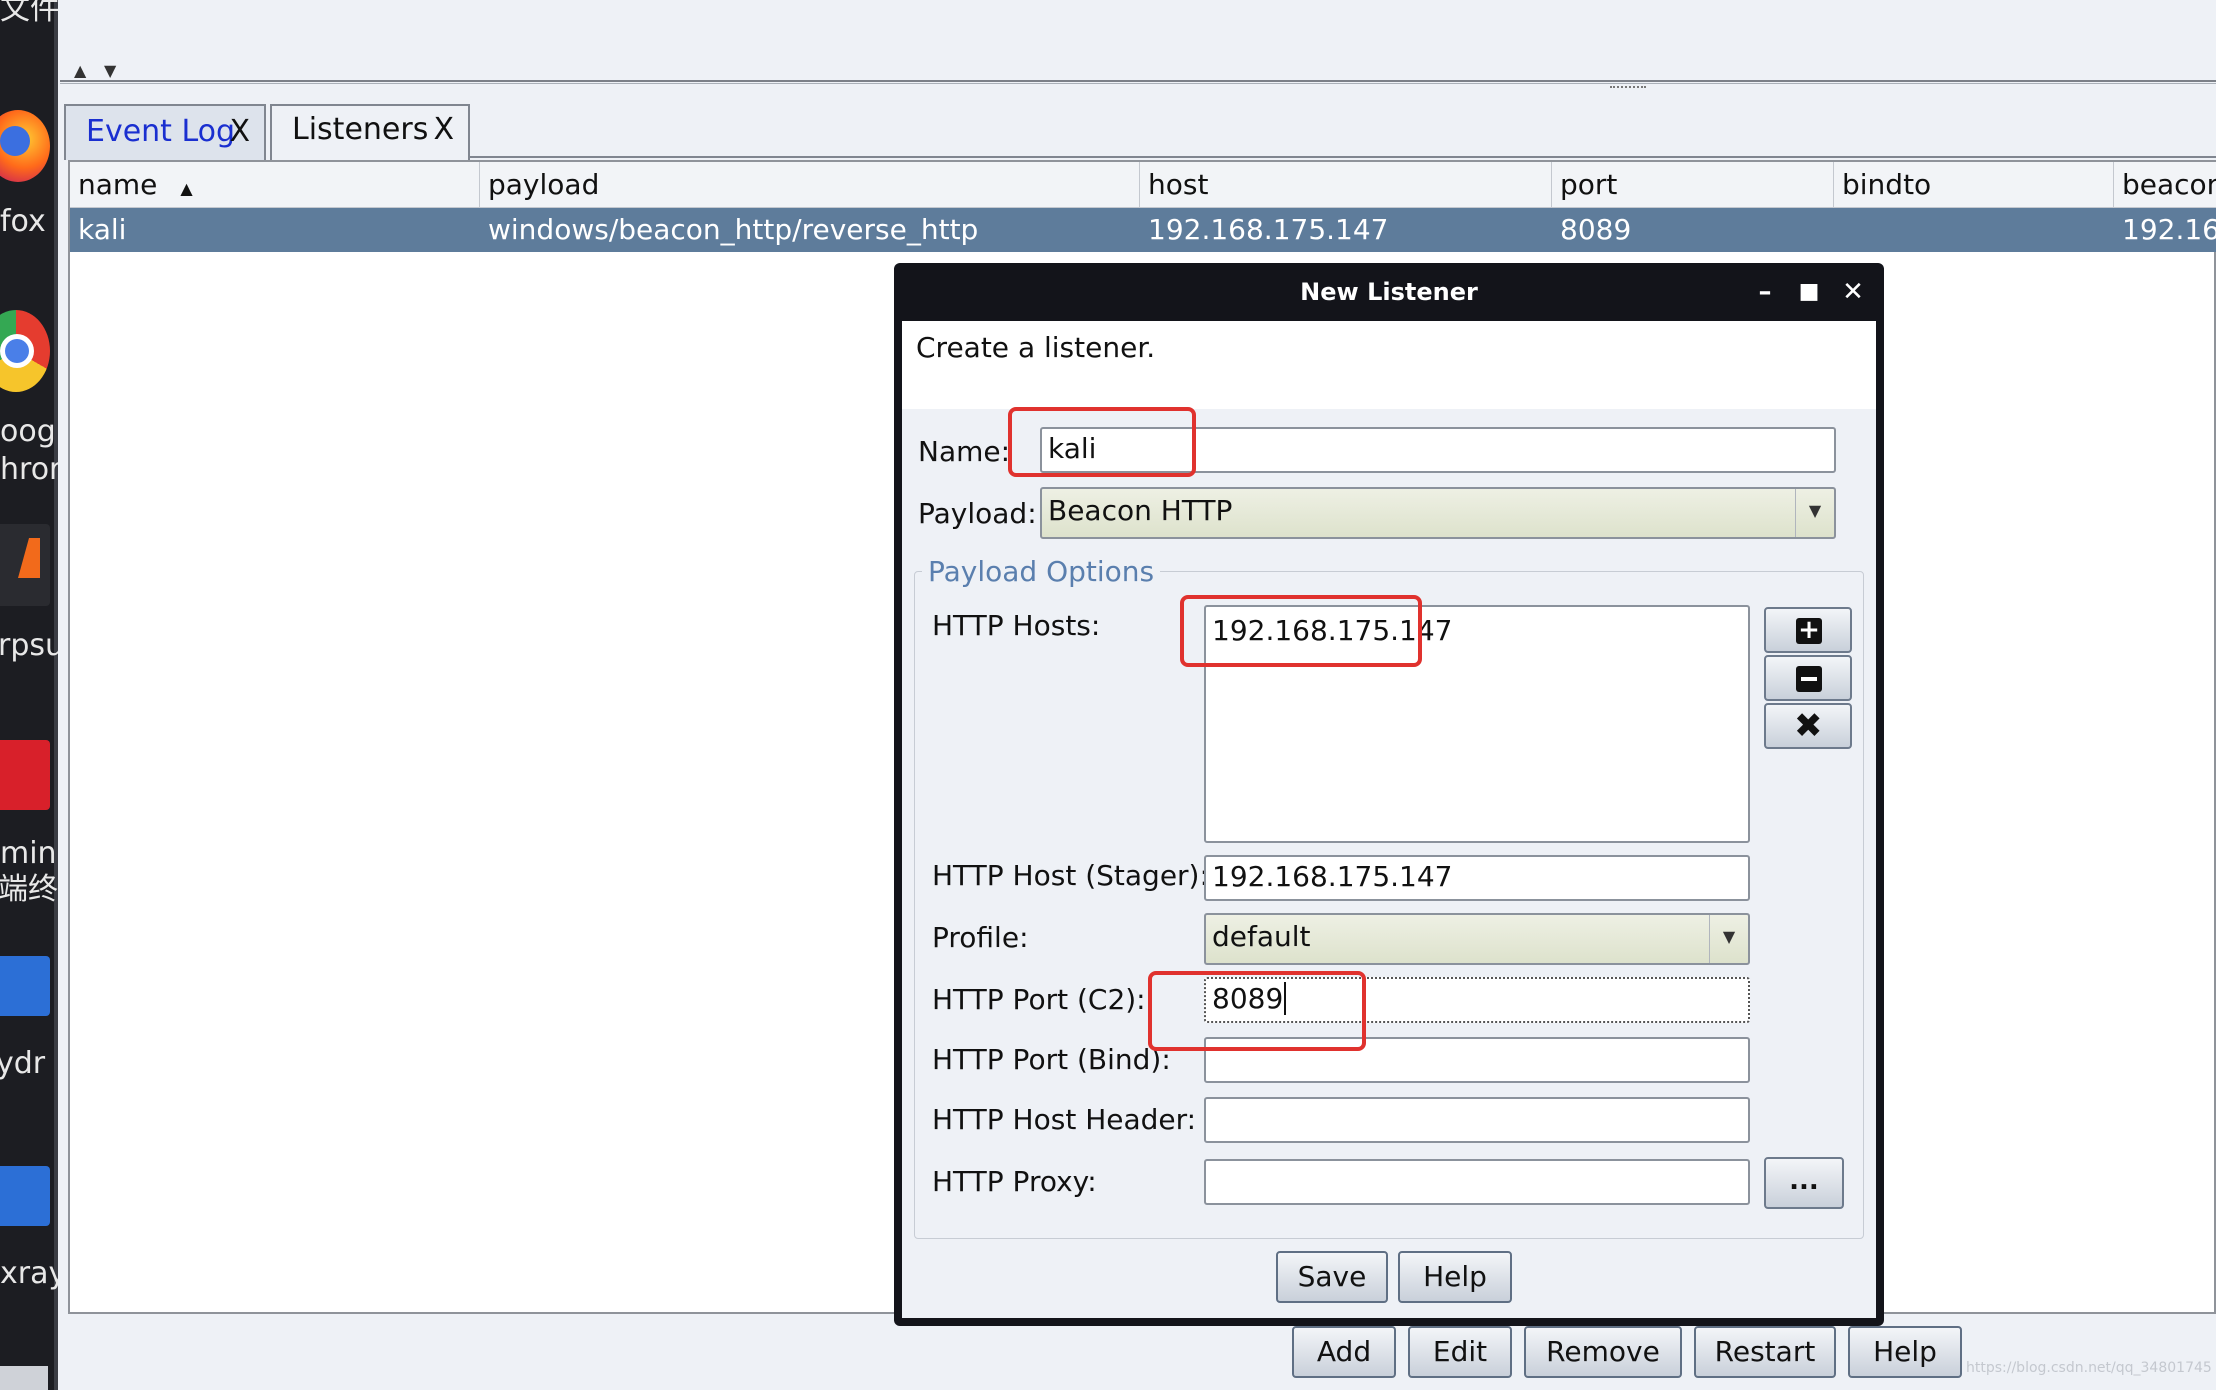 This screenshot has height=1390, width=2216. I want to click on split-up-arrow-icon: ▲, so click(80, 70).